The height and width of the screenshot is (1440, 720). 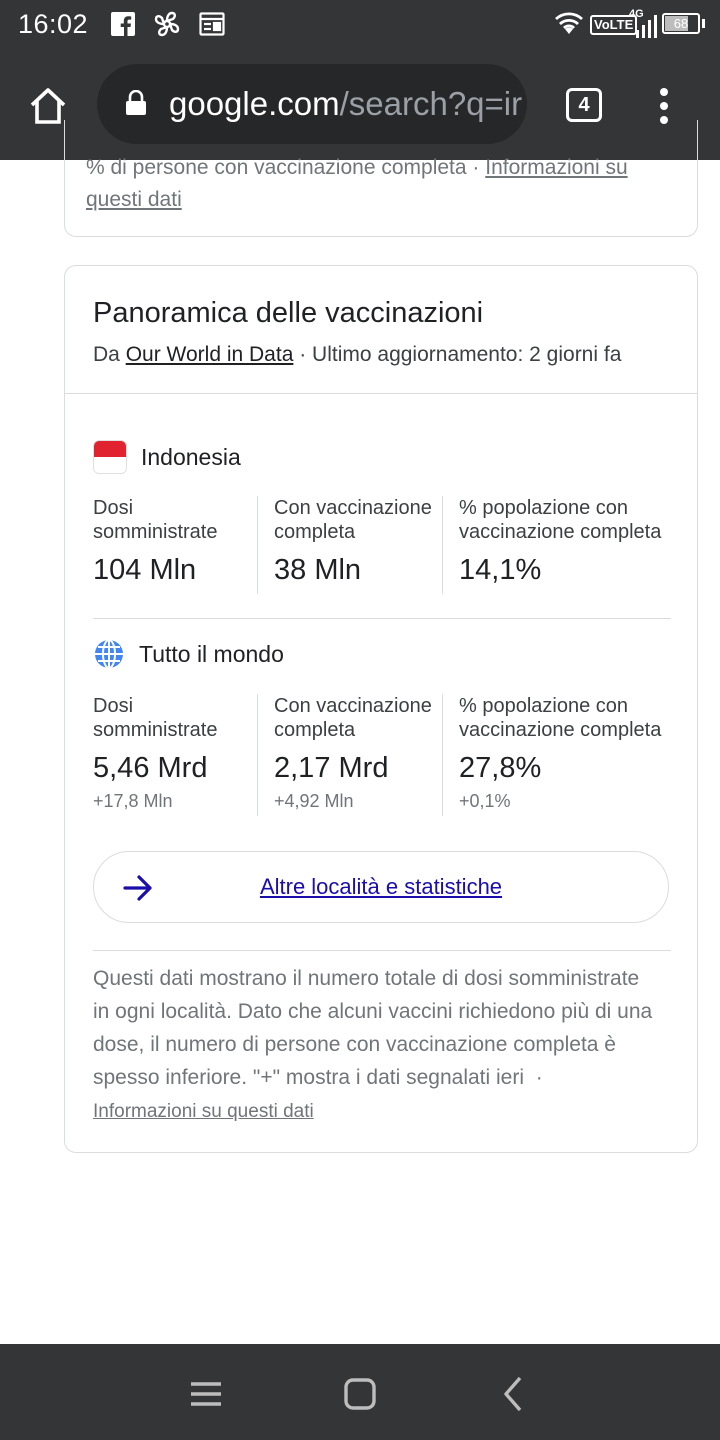 What do you see at coordinates (106, 354) in the screenshot?
I see `source-prefix: Da` at bounding box center [106, 354].